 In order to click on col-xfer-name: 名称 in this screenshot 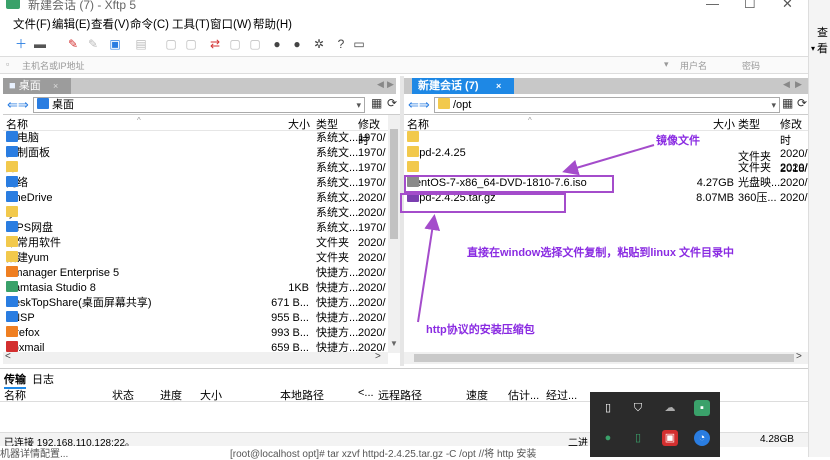, I will do `click(15, 395)`.